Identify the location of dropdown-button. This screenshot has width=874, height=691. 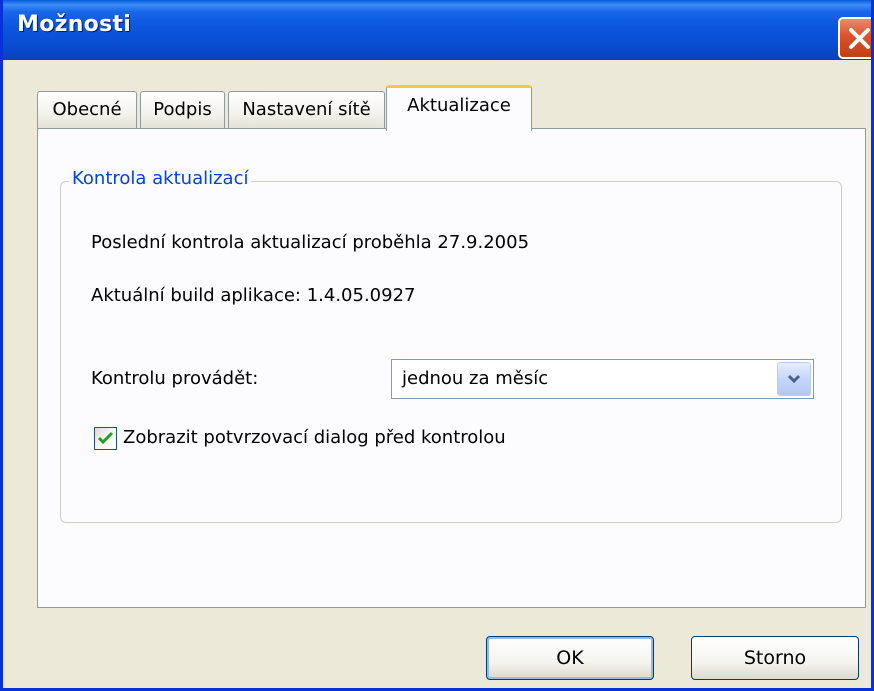
(794, 379).